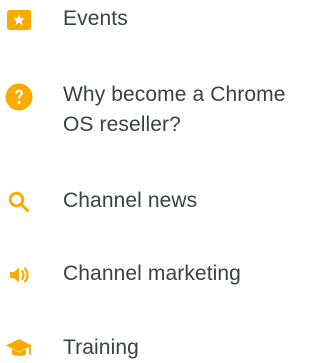  I want to click on nav-label-events: Events, so click(95, 18).